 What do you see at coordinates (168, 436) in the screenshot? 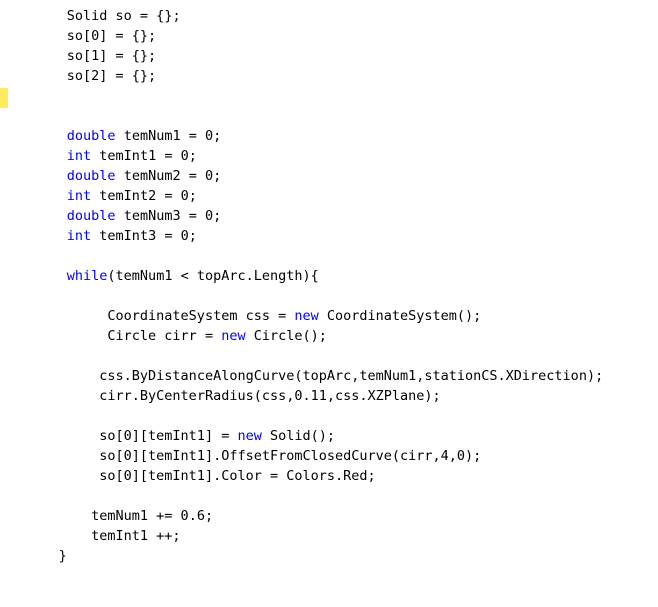
I see `code-token: so[0][temInt1] =` at bounding box center [168, 436].